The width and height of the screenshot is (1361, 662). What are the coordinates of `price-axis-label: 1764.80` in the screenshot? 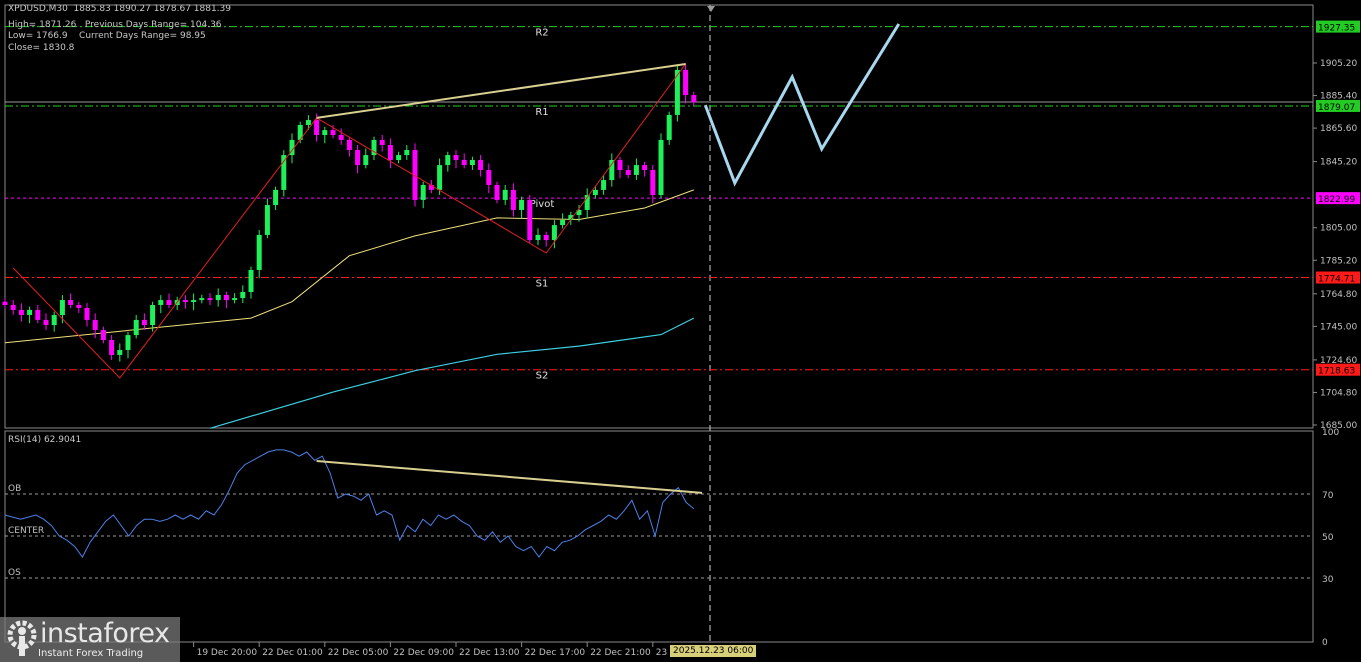 It's located at (1338, 295).